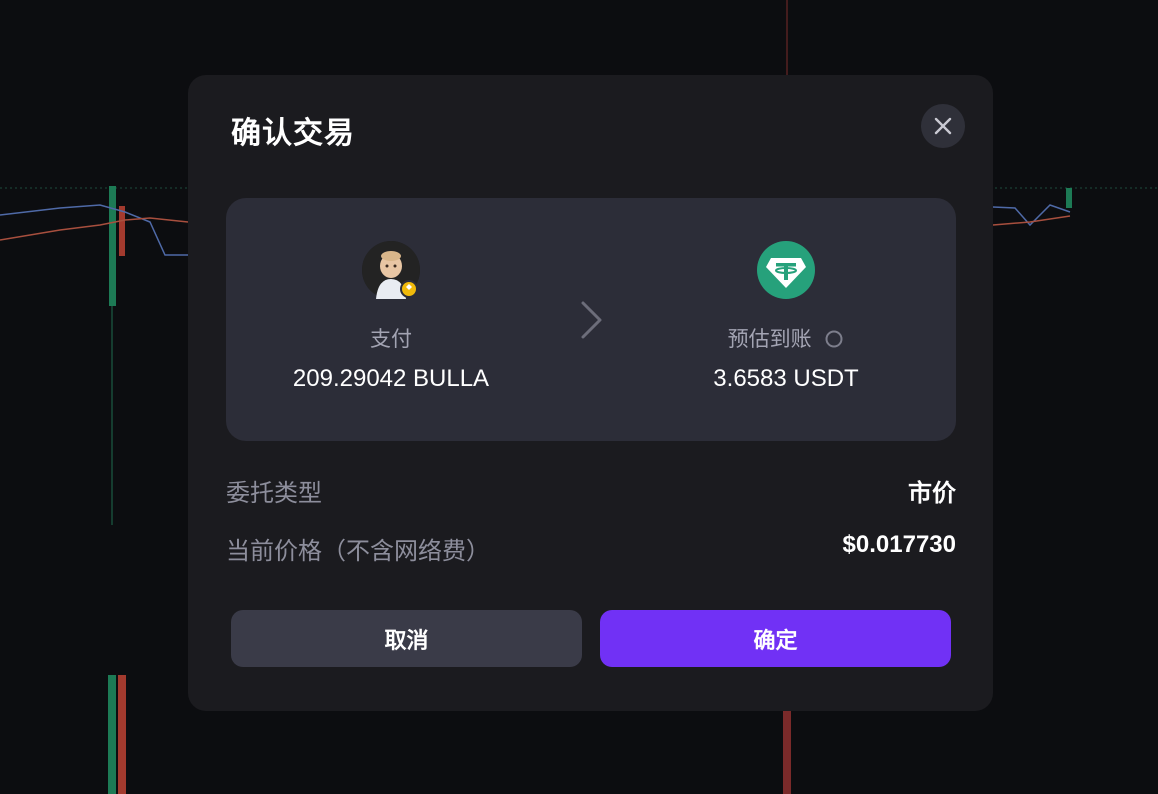 This screenshot has width=1158, height=794. I want to click on close-icon, so click(943, 126).